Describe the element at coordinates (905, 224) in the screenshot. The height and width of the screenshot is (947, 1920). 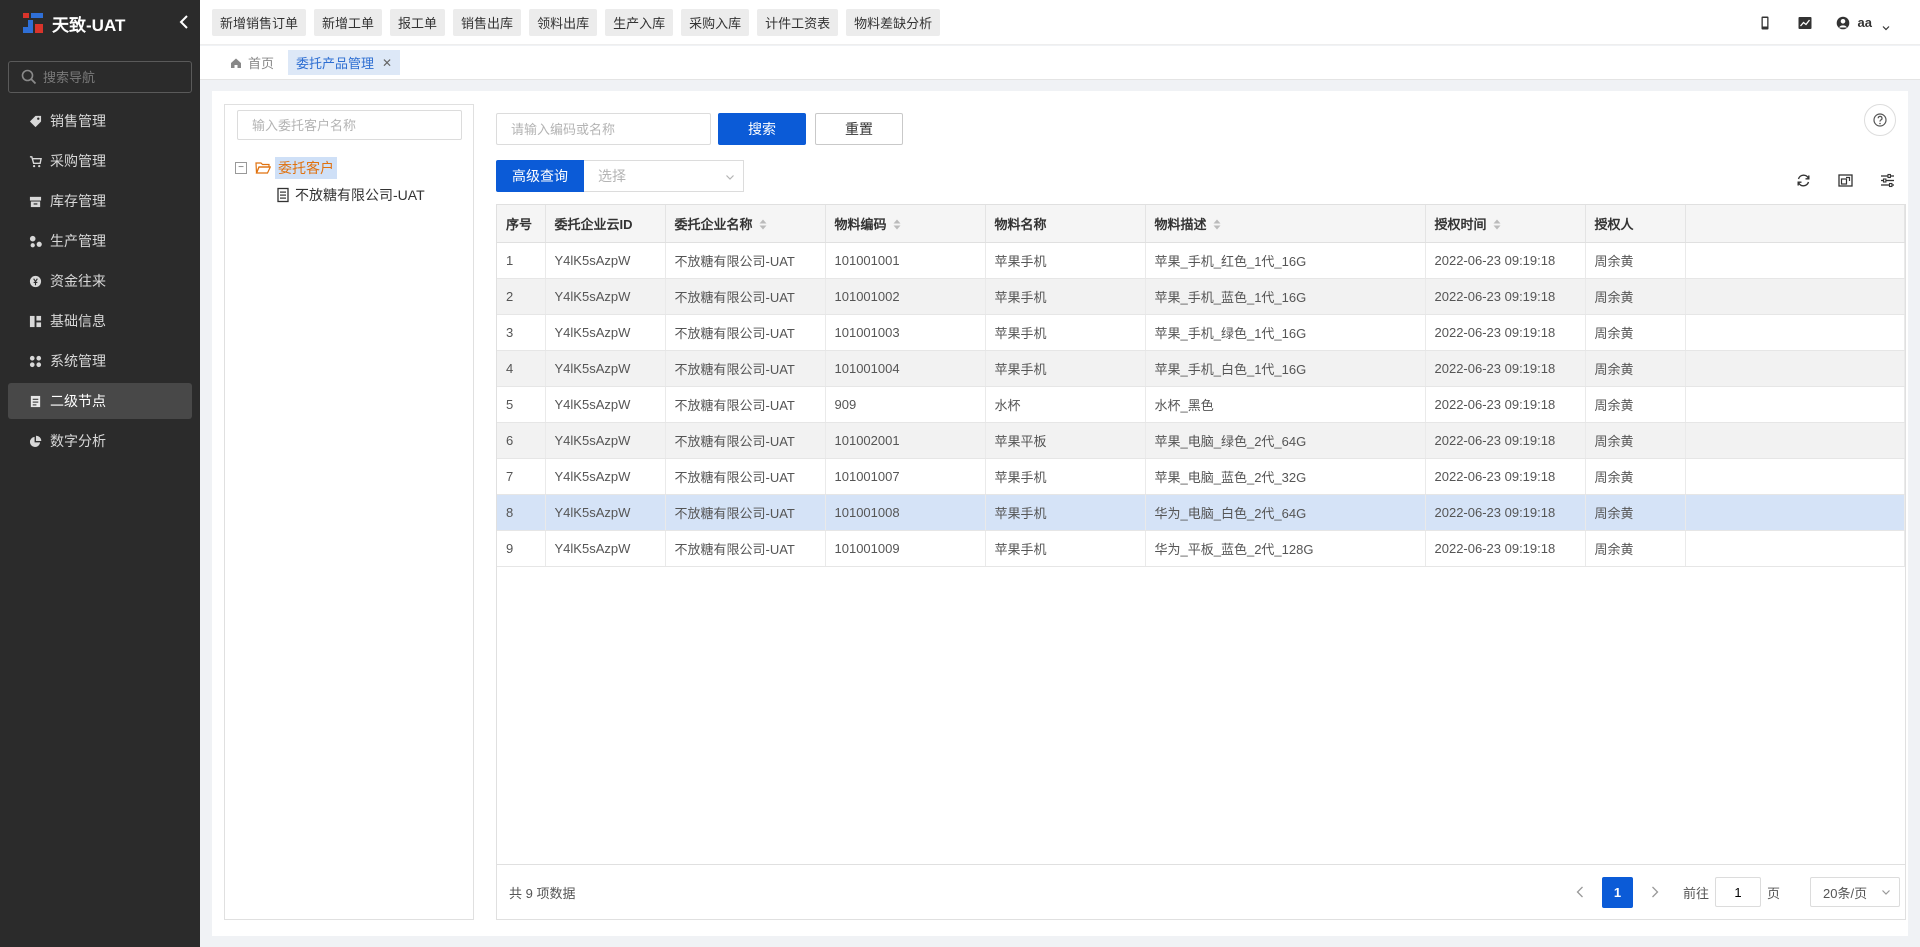
I see `column-header-material-code: 物料编码` at that location.